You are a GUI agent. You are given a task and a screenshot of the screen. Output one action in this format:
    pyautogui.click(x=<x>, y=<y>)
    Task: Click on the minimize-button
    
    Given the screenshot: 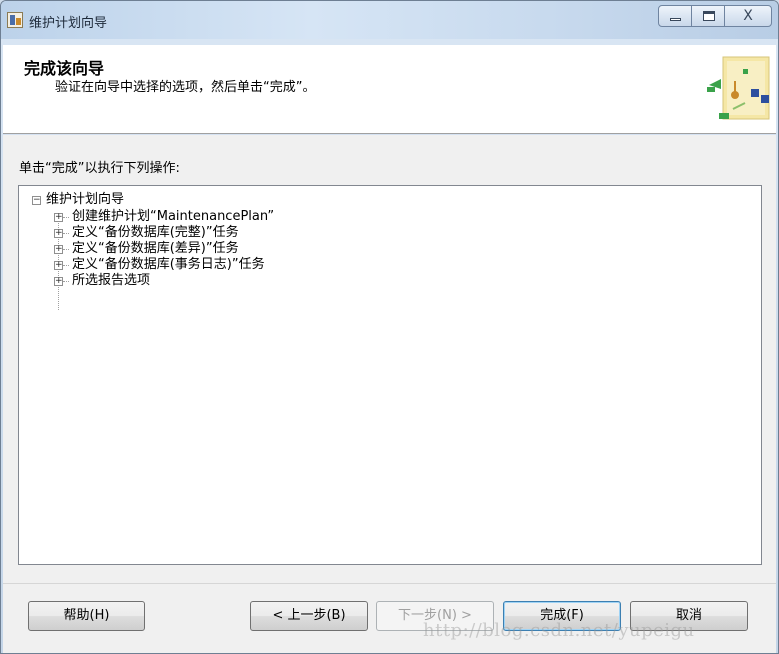 What is the action you would take?
    pyautogui.click(x=675, y=16)
    